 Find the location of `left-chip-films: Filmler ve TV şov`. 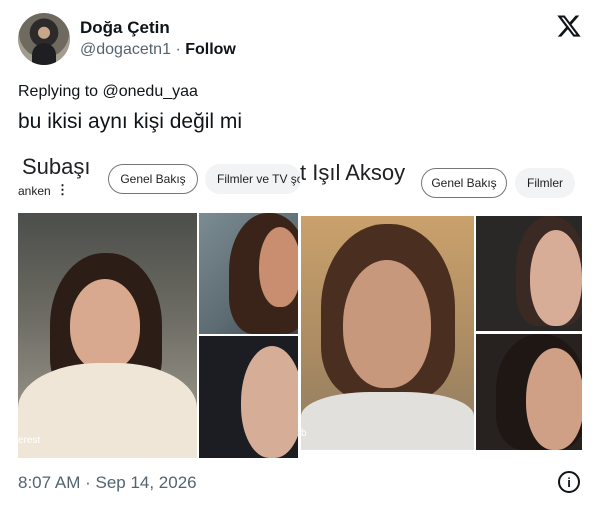

left-chip-films: Filmler ve TV şov is located at coordinates (253, 179).